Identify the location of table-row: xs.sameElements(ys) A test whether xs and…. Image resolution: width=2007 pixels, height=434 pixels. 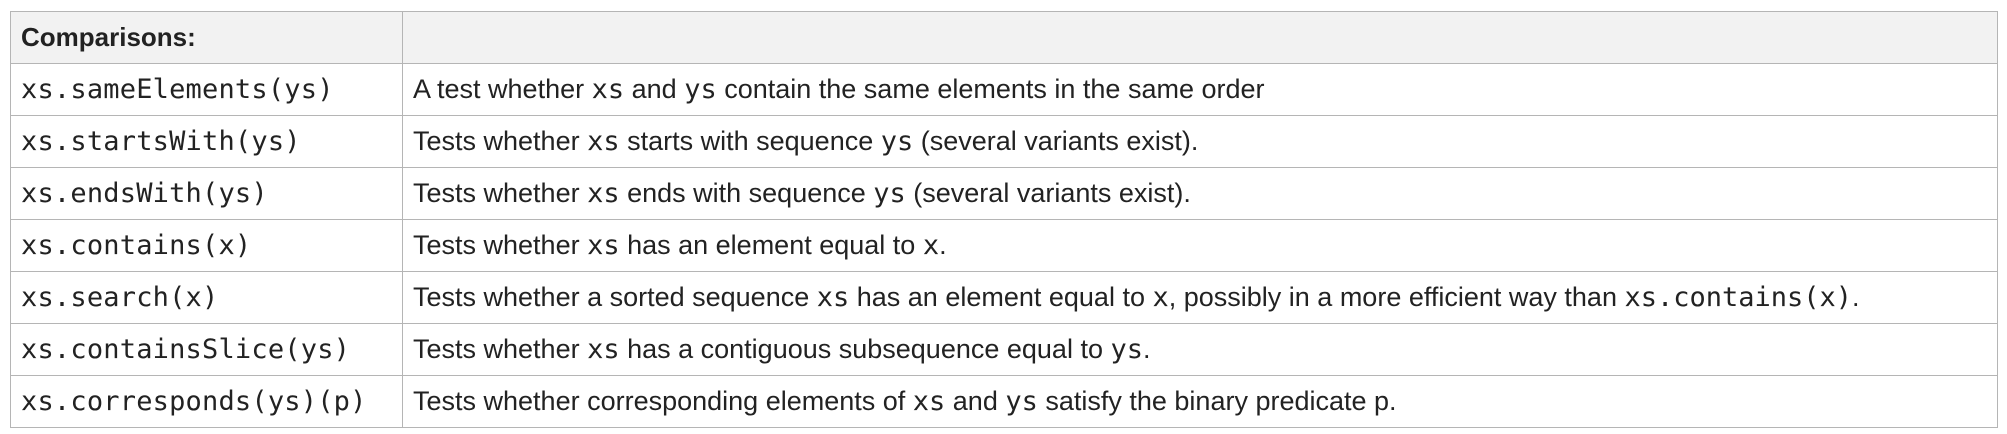
(1004, 89).